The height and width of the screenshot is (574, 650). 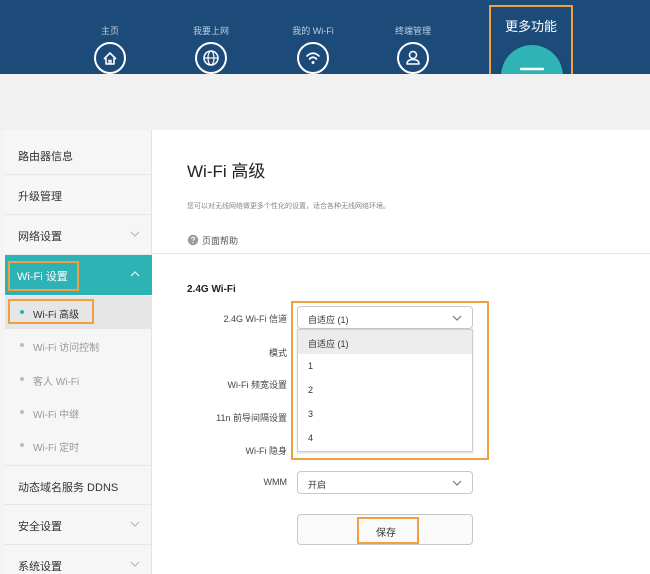 I want to click on option-label: 2, so click(x=311, y=390).